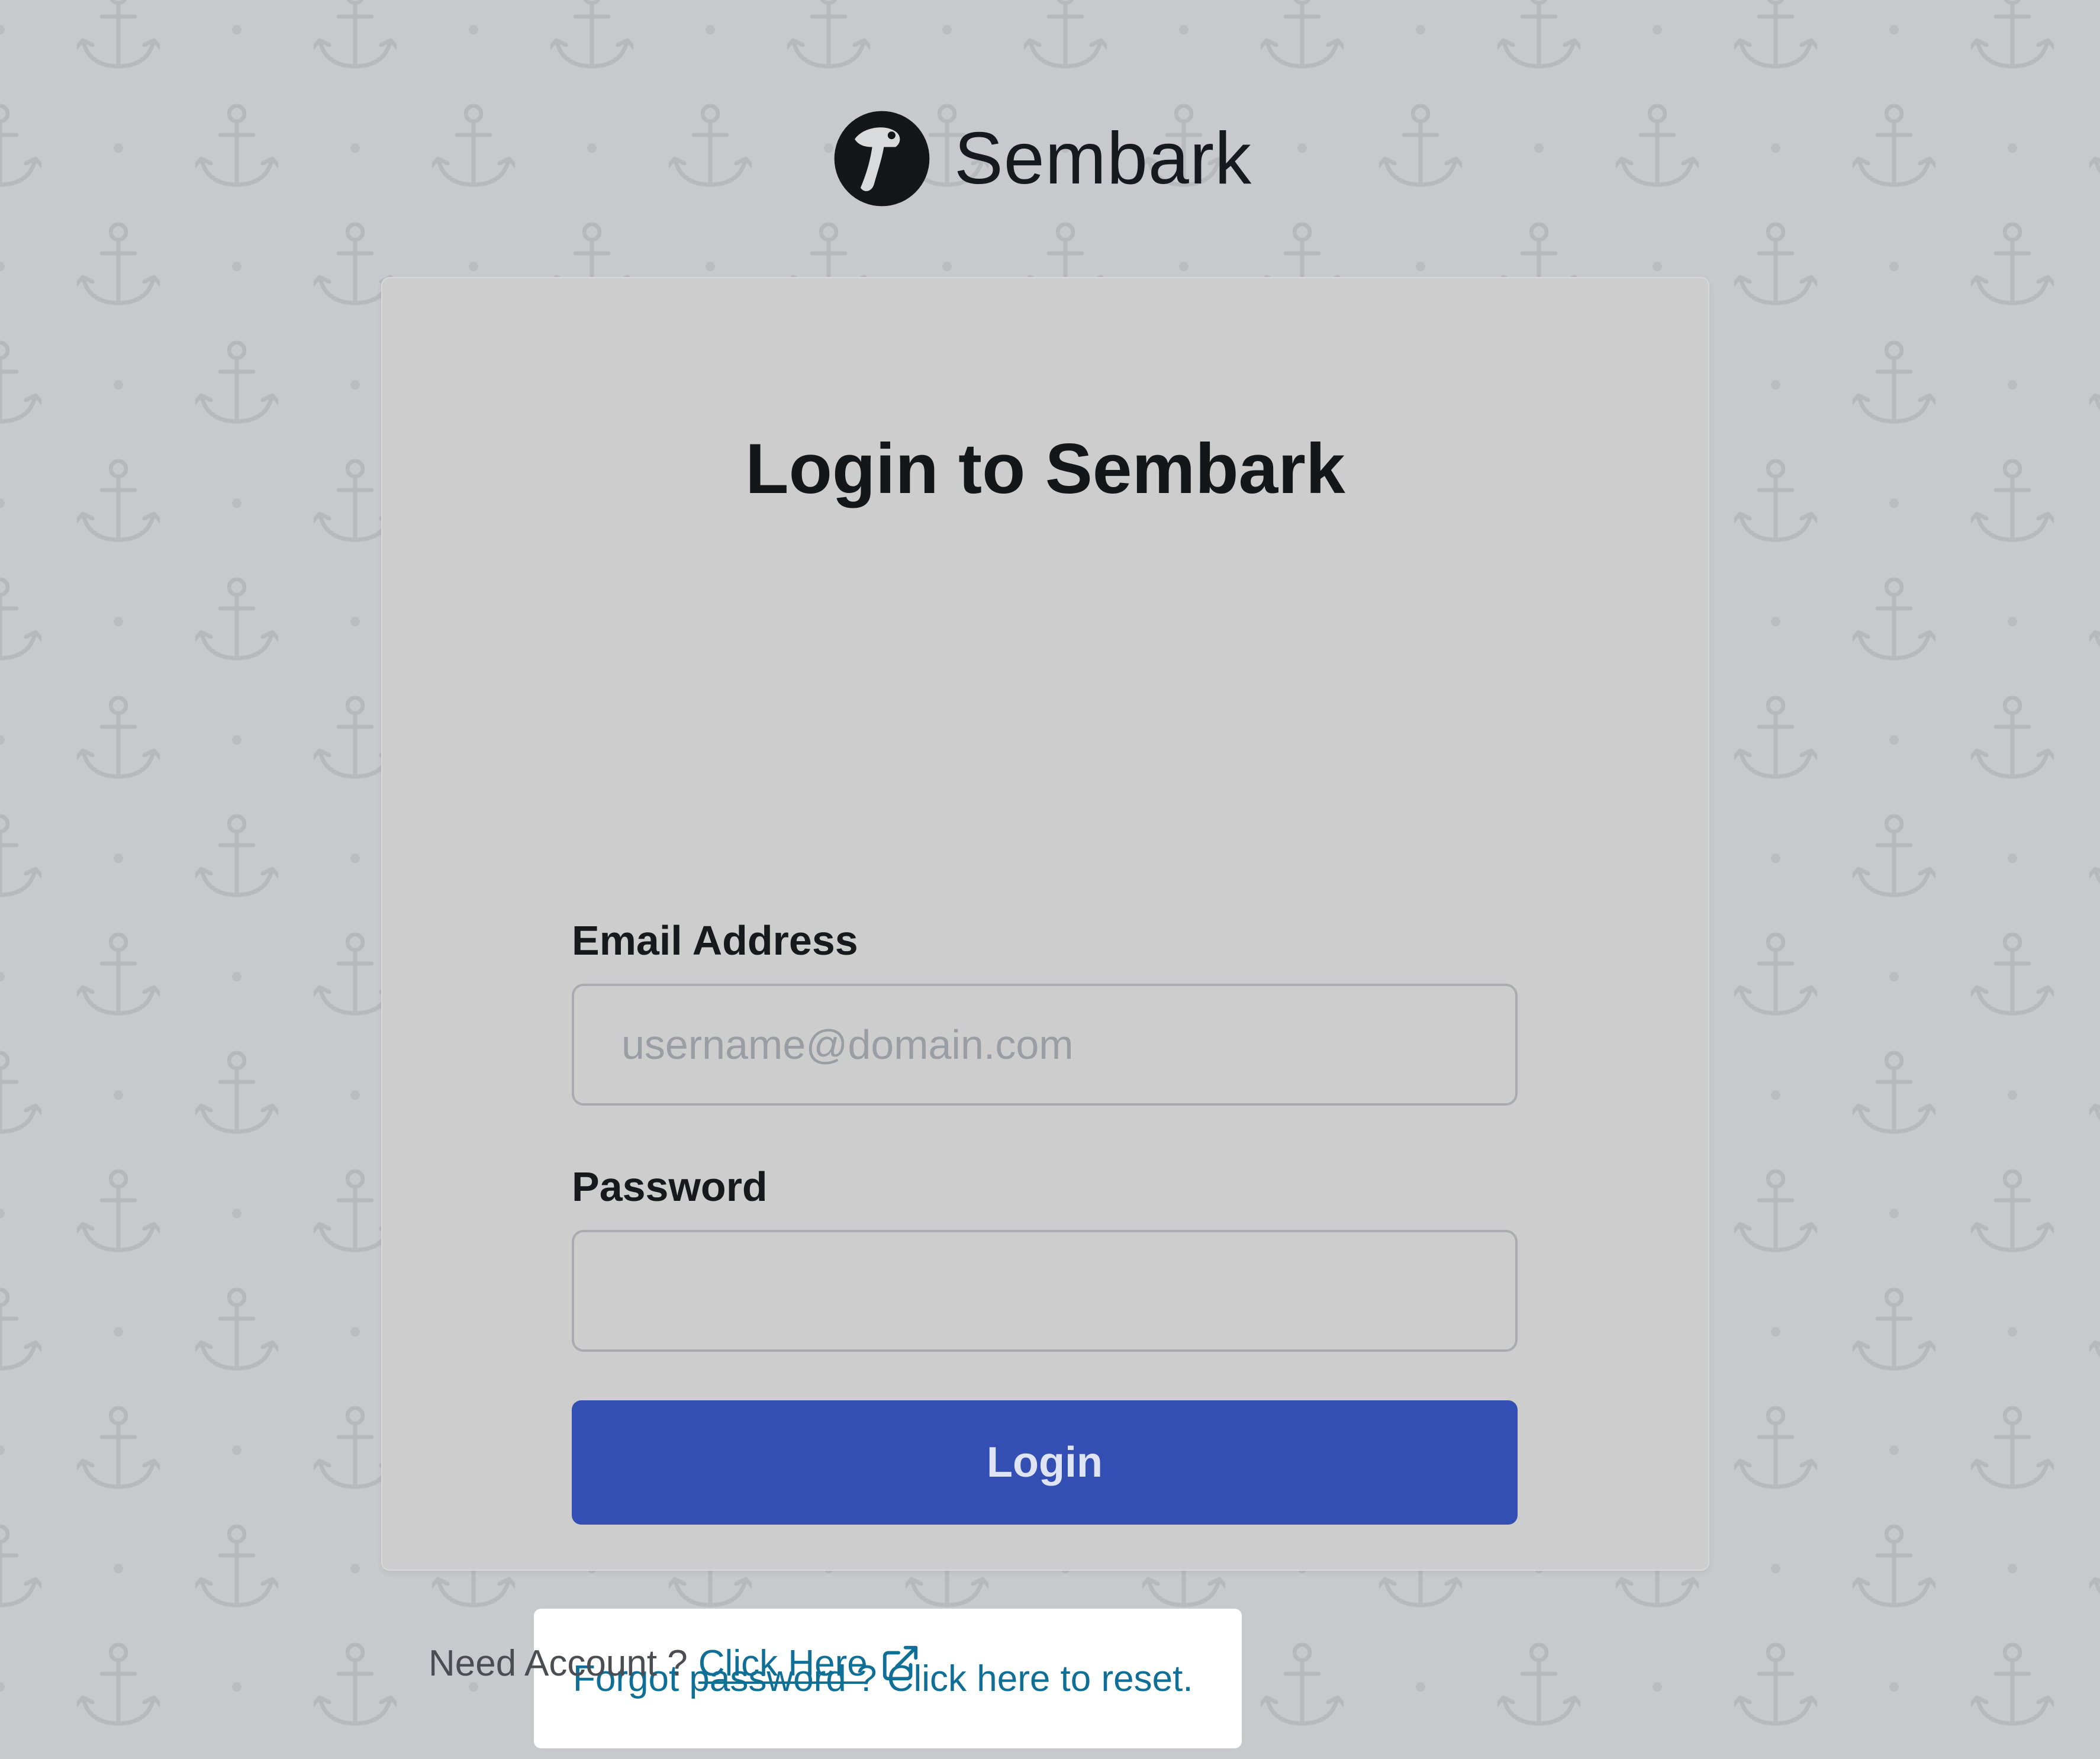 This screenshot has width=2100, height=1759. What do you see at coordinates (882, 159) in the screenshot?
I see `sembark-logo-icon` at bounding box center [882, 159].